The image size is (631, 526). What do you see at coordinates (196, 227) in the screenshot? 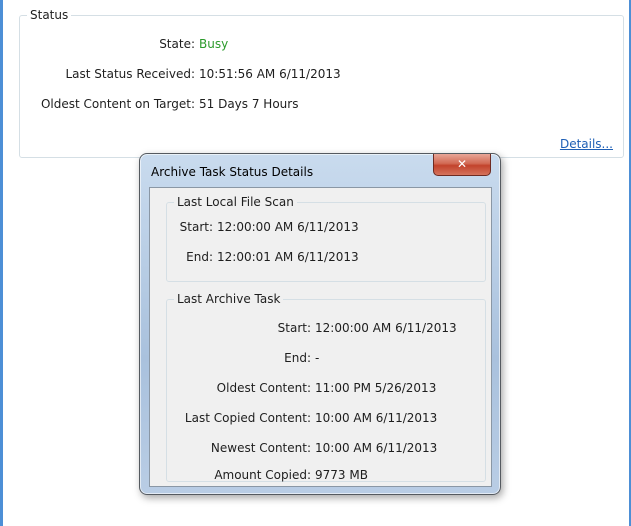
I see `scan-start-label: Start:` at bounding box center [196, 227].